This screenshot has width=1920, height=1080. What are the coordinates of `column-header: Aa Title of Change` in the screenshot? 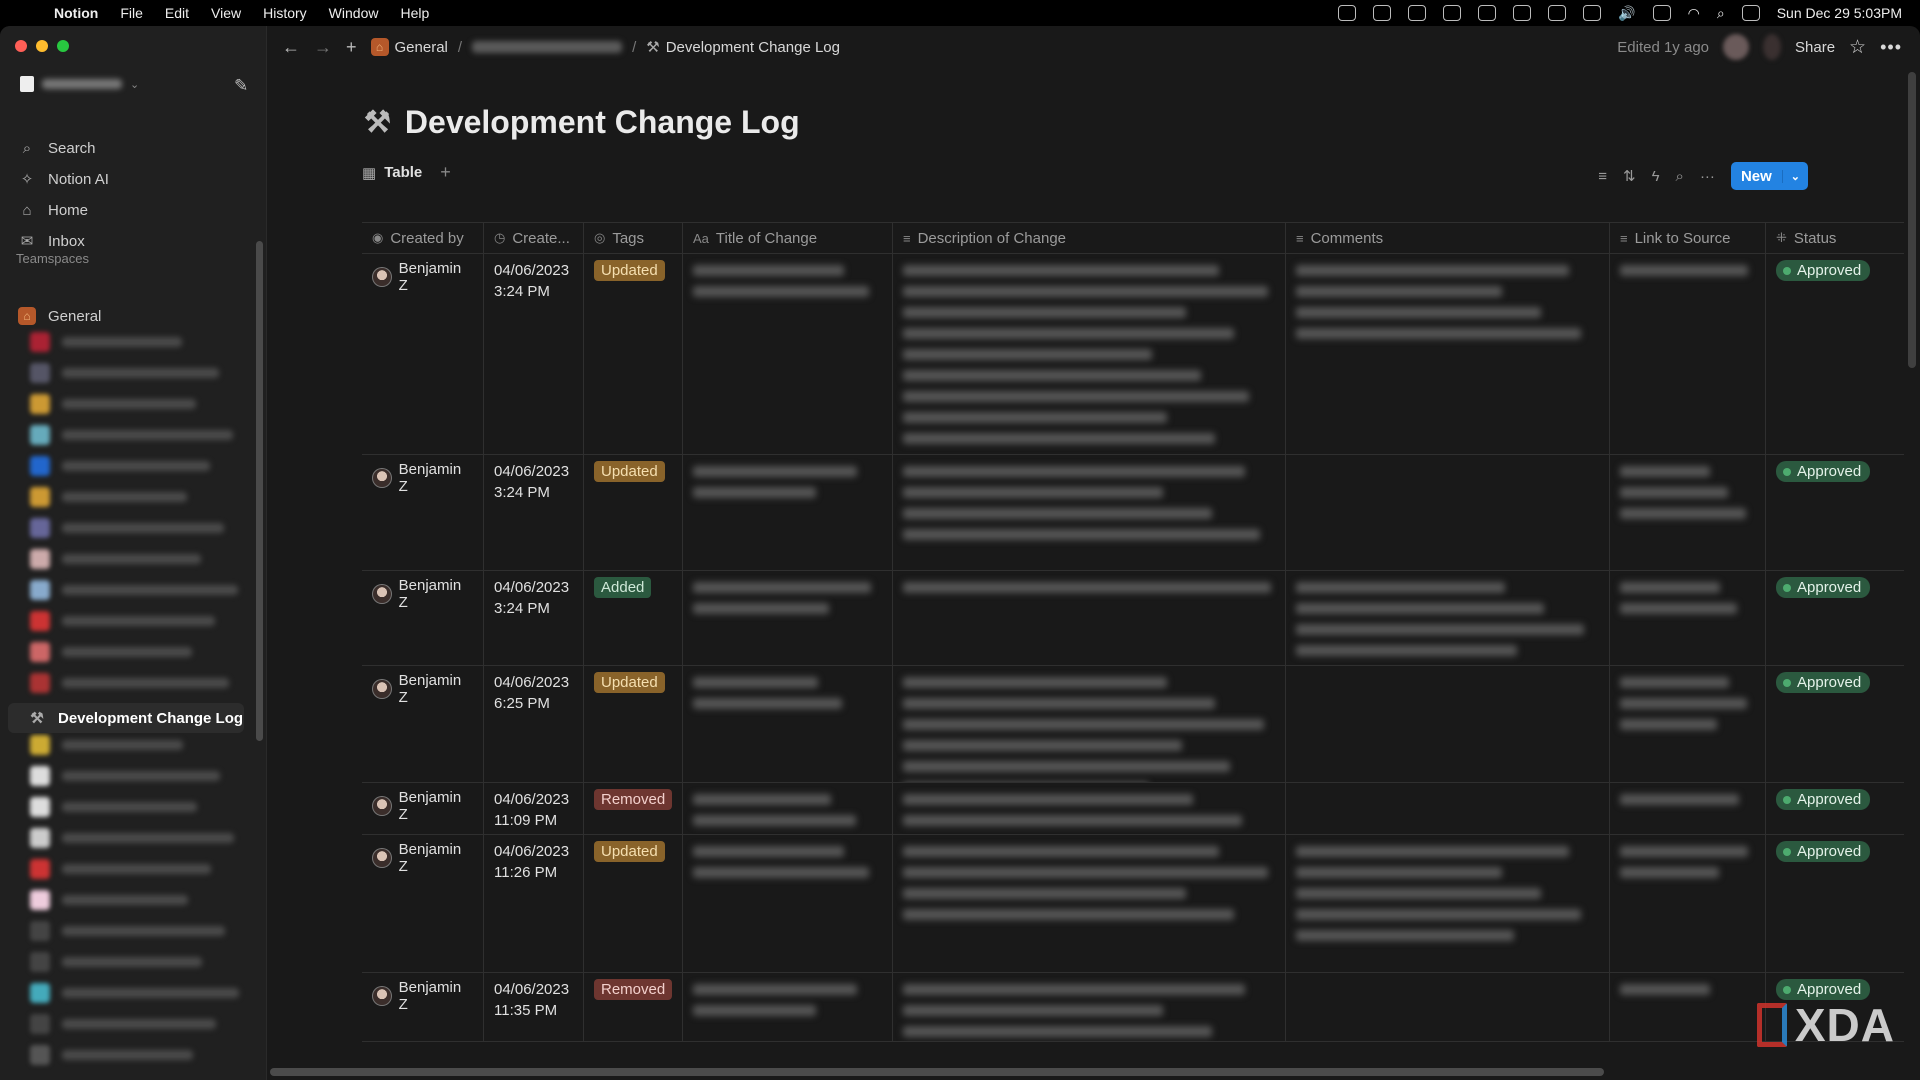 It's located at (788, 238).